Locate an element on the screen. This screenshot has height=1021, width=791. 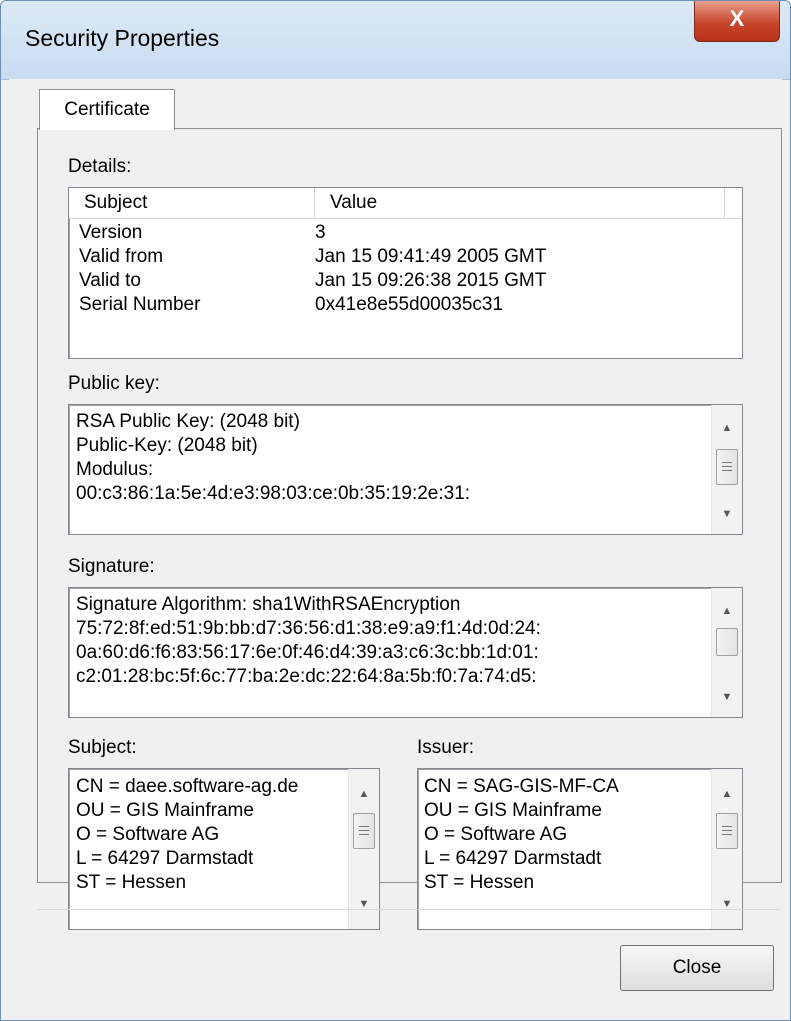
public-key-line: RSA Public Key: (2048 bit) is located at coordinates (188, 421).